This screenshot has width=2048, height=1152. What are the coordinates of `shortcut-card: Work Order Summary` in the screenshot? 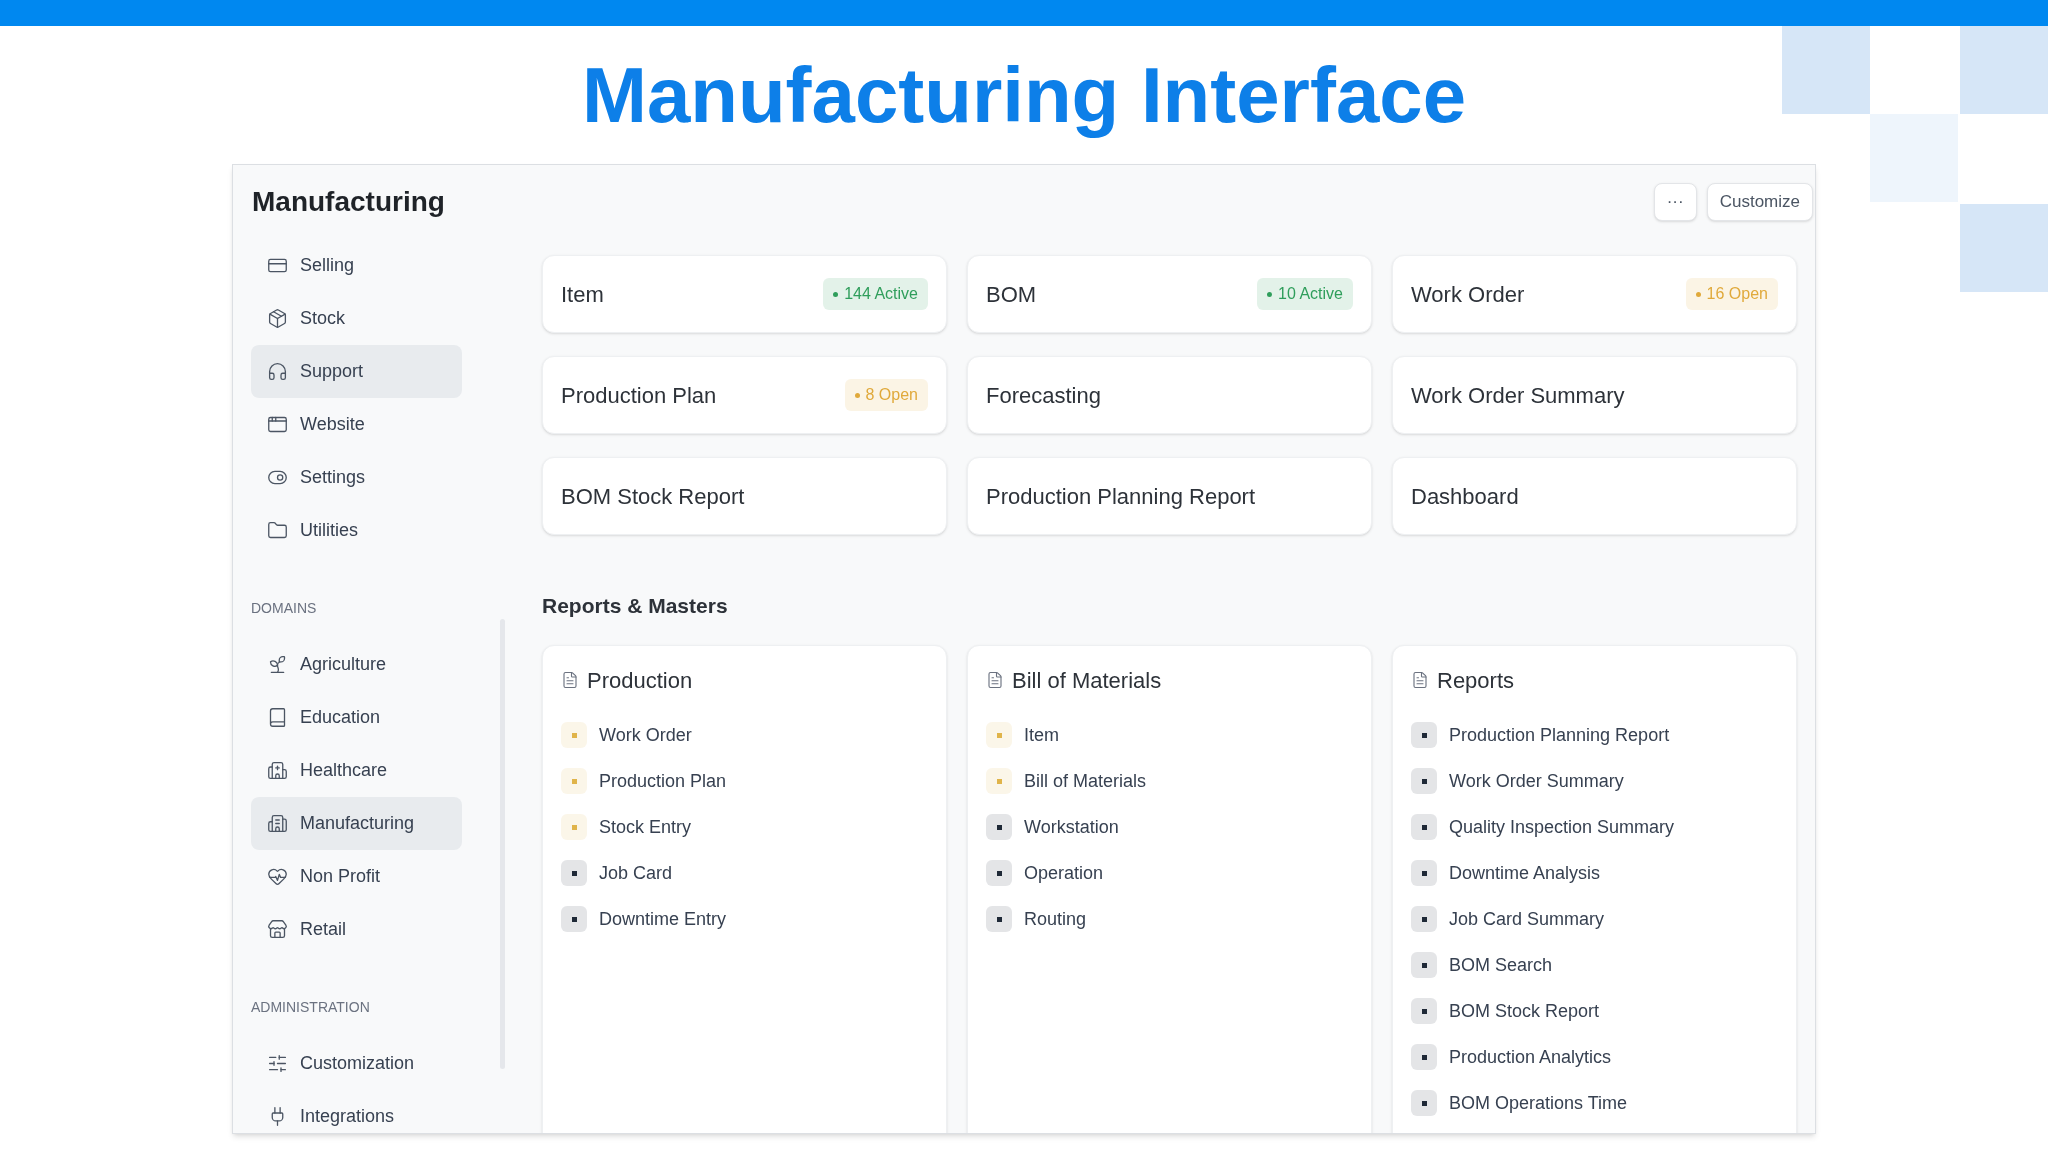 It's located at (1594, 395).